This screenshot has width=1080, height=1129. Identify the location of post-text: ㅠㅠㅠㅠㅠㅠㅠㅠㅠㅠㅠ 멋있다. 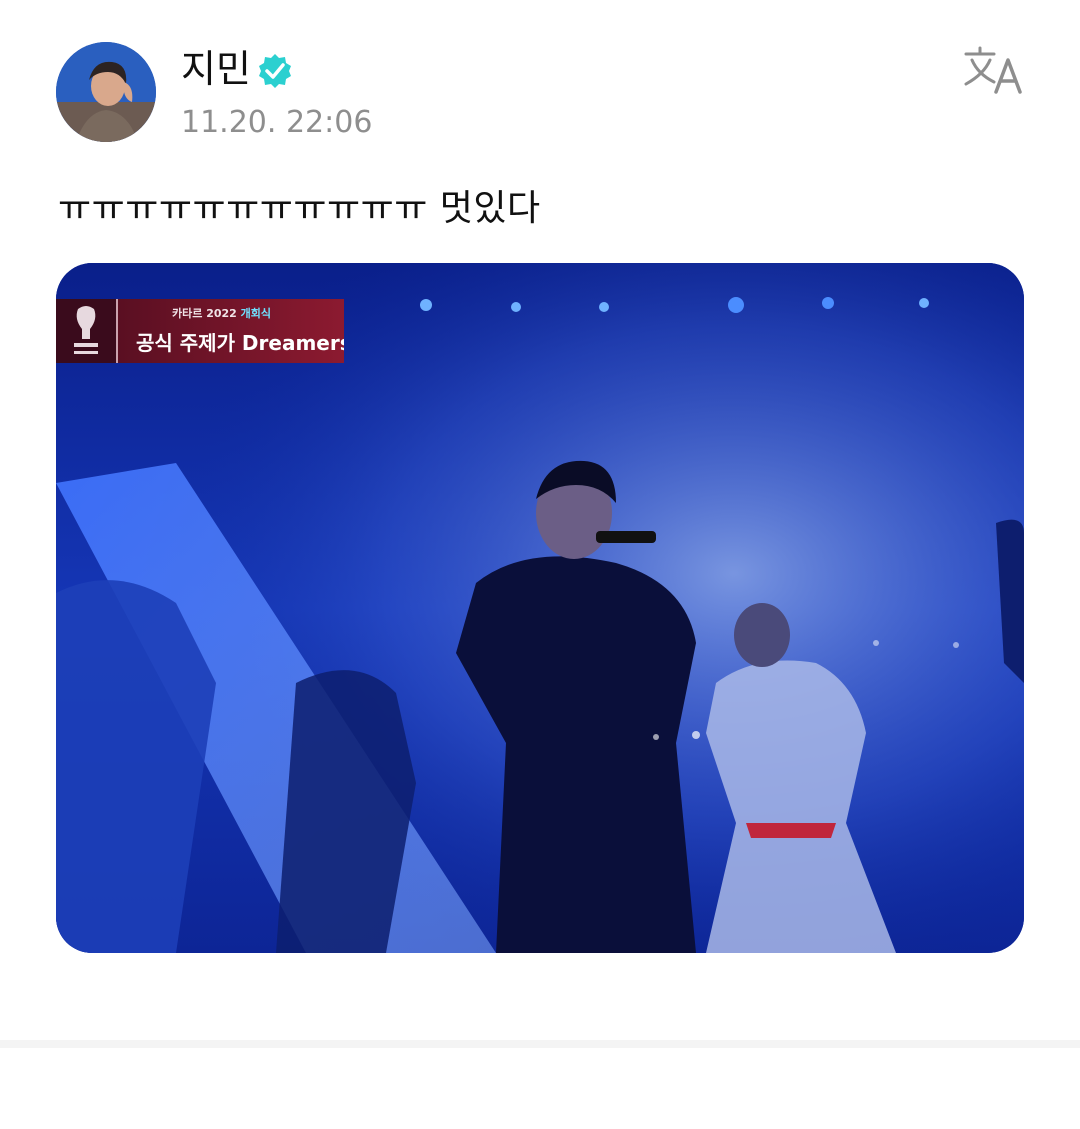
(299, 208).